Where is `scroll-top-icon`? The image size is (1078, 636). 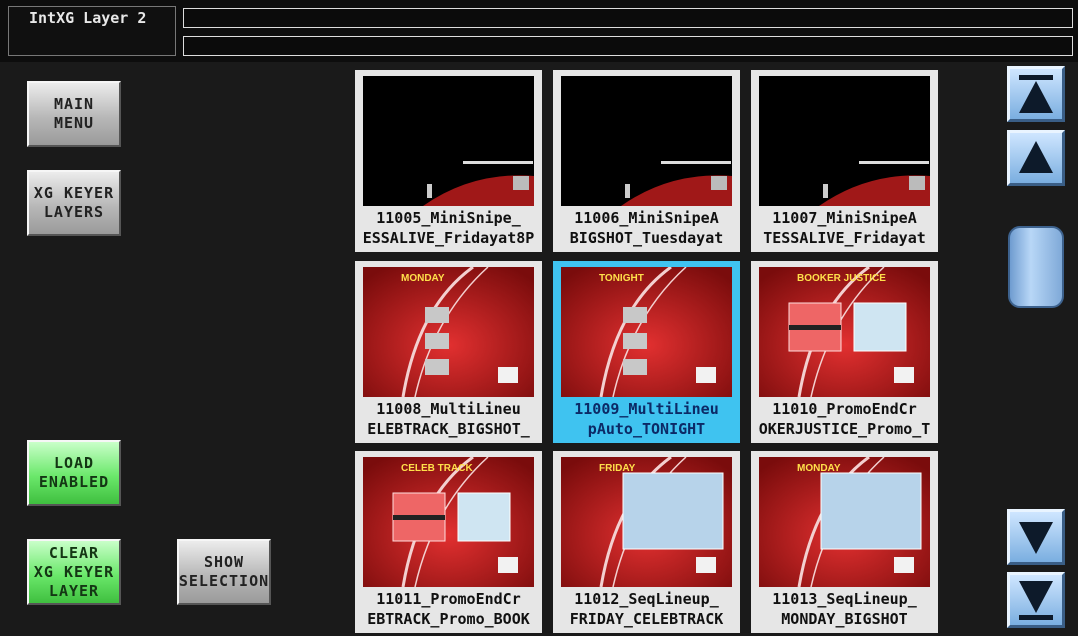
scroll-top-icon is located at coordinates (1036, 94).